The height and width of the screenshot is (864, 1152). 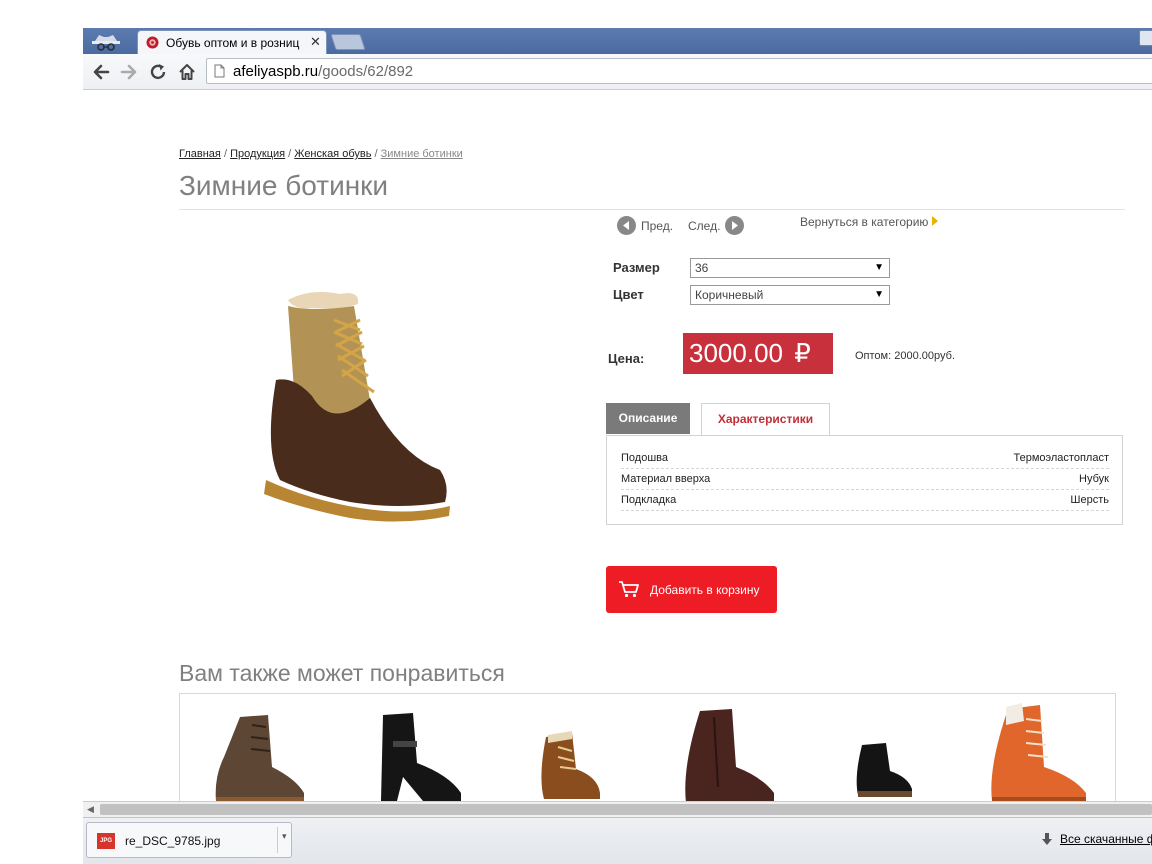 I want to click on prev-link: Пред., so click(x=645, y=225).